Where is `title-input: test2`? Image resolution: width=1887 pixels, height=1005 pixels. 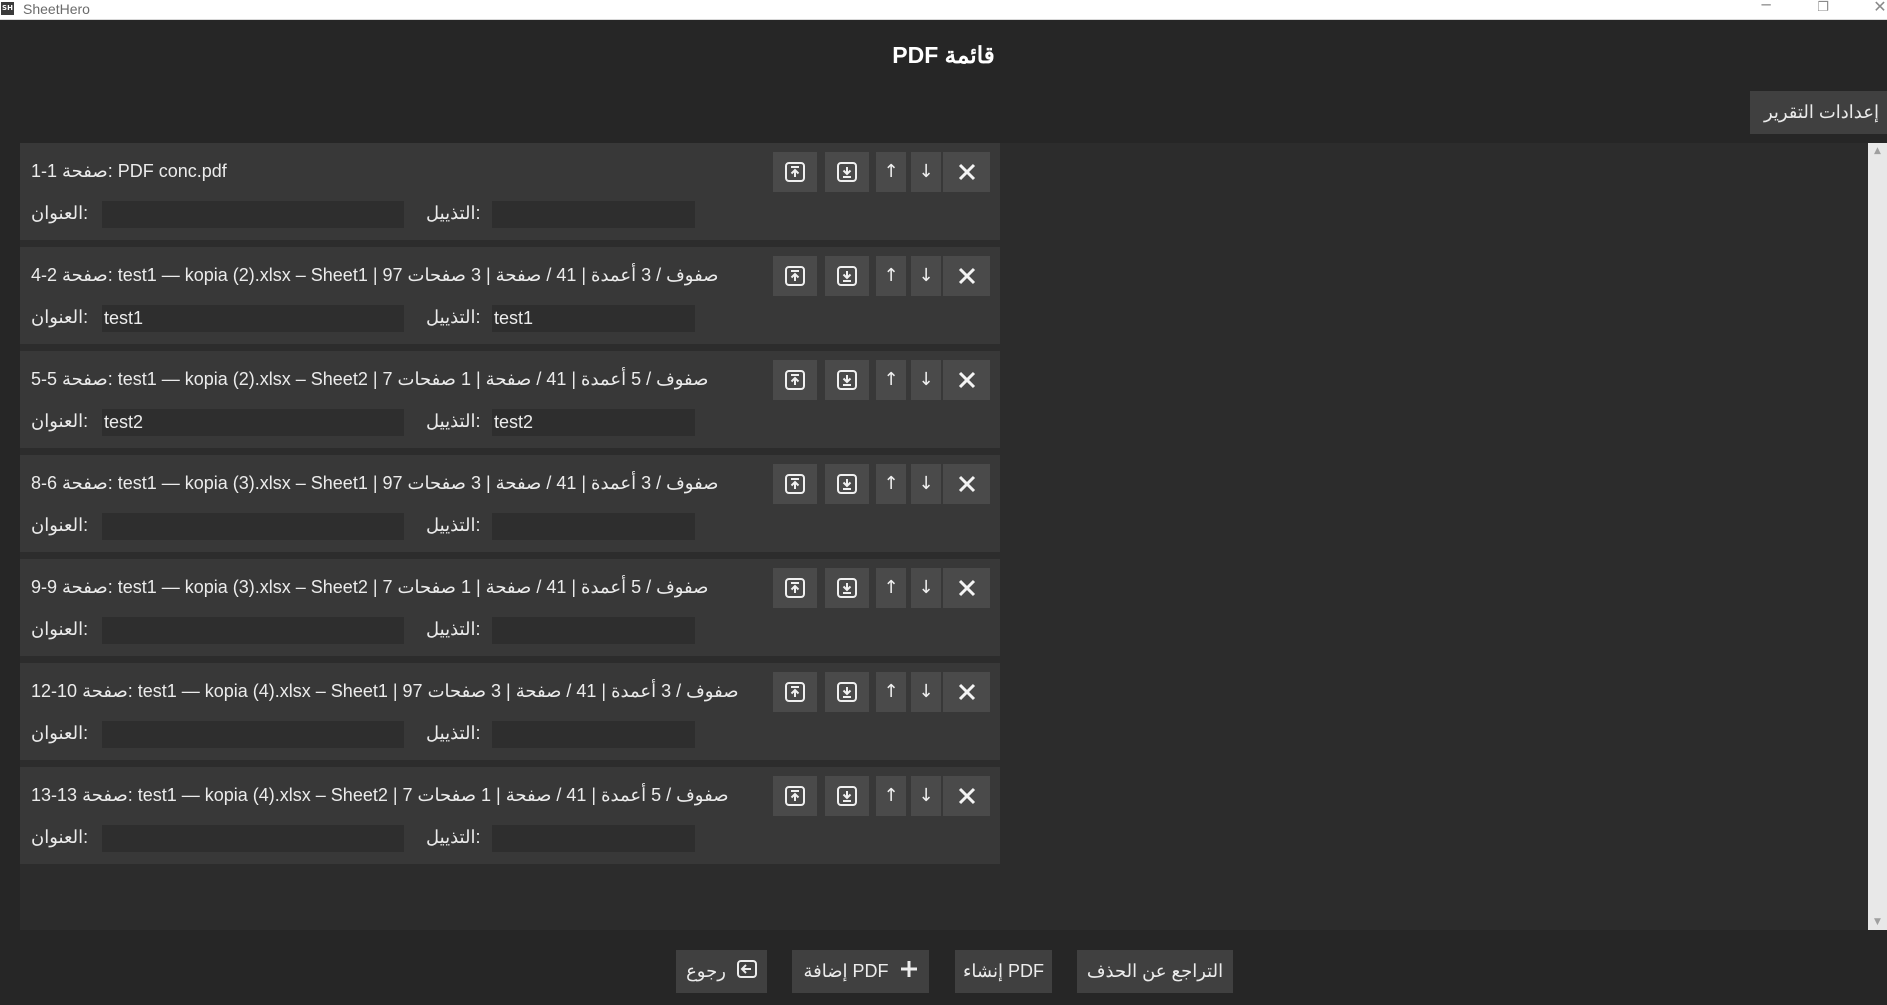 title-input: test2 is located at coordinates (253, 422).